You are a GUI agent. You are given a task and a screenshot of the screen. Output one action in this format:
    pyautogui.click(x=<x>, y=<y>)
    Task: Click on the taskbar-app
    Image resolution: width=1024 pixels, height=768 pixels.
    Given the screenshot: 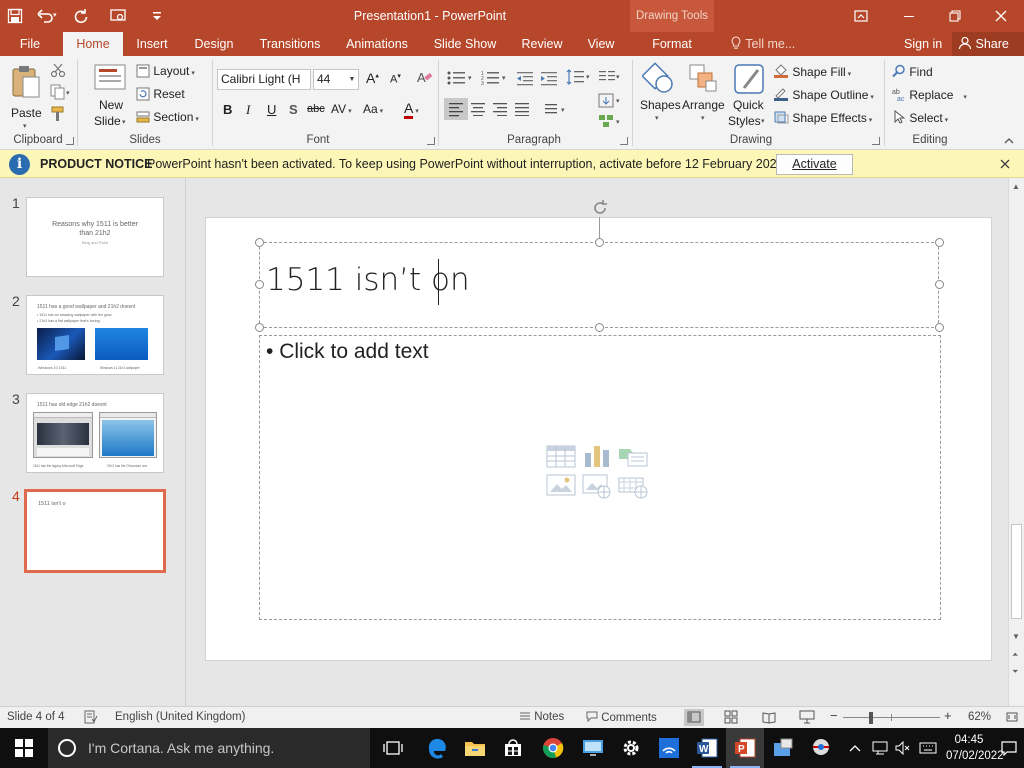 What is the action you would take?
    pyautogui.click(x=821, y=748)
    